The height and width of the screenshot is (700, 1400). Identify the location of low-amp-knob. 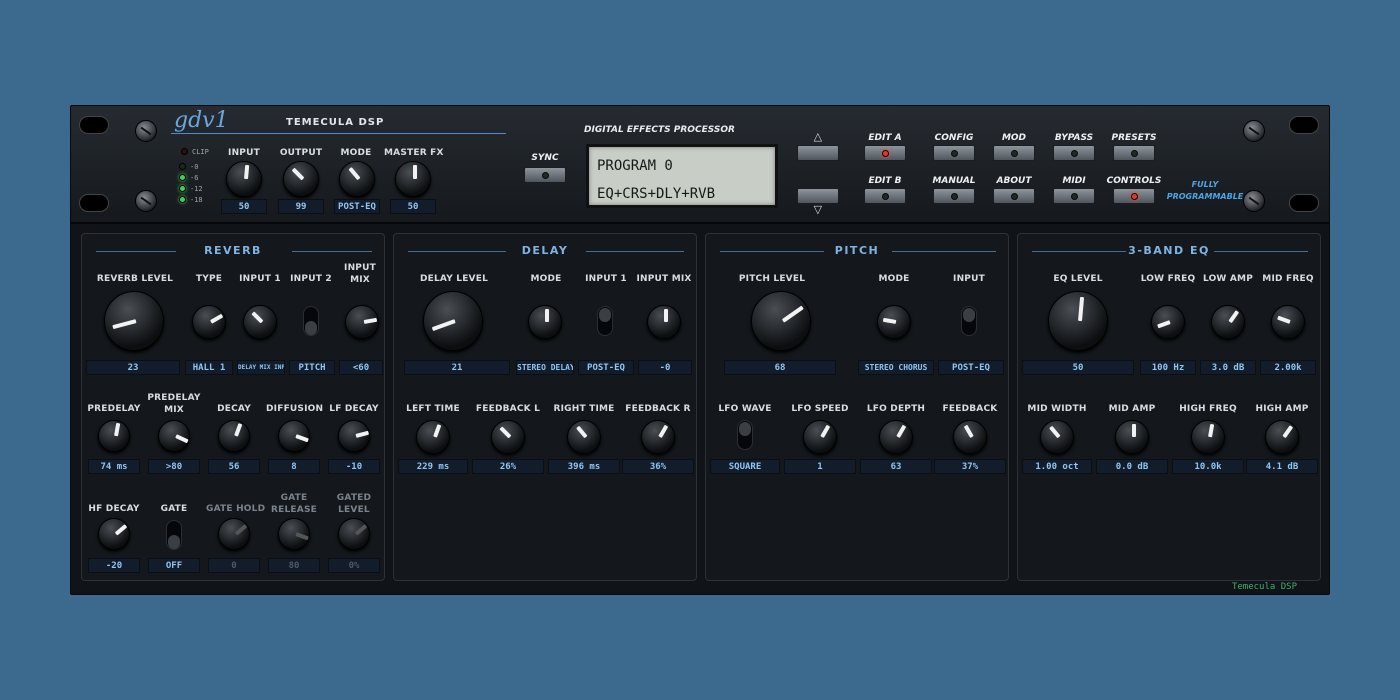
(1228, 322).